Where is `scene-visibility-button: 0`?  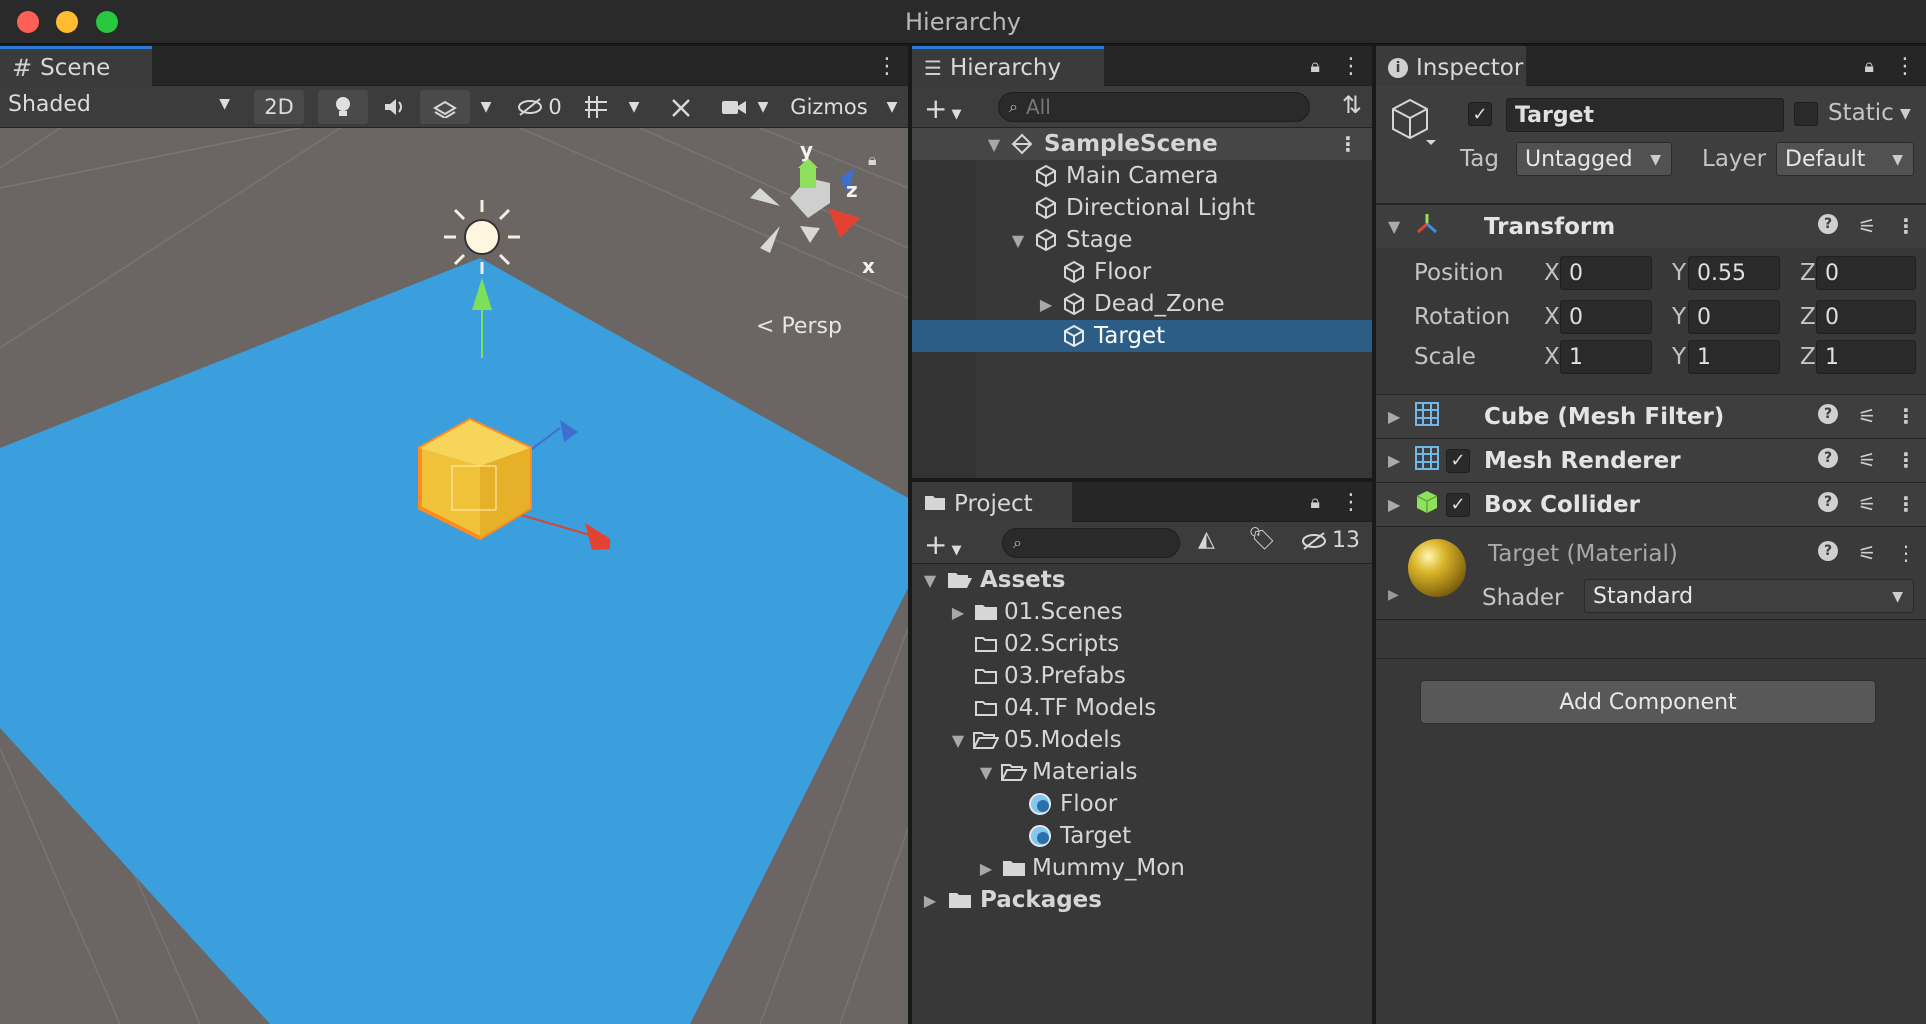 scene-visibility-button: 0 is located at coordinates (539, 107).